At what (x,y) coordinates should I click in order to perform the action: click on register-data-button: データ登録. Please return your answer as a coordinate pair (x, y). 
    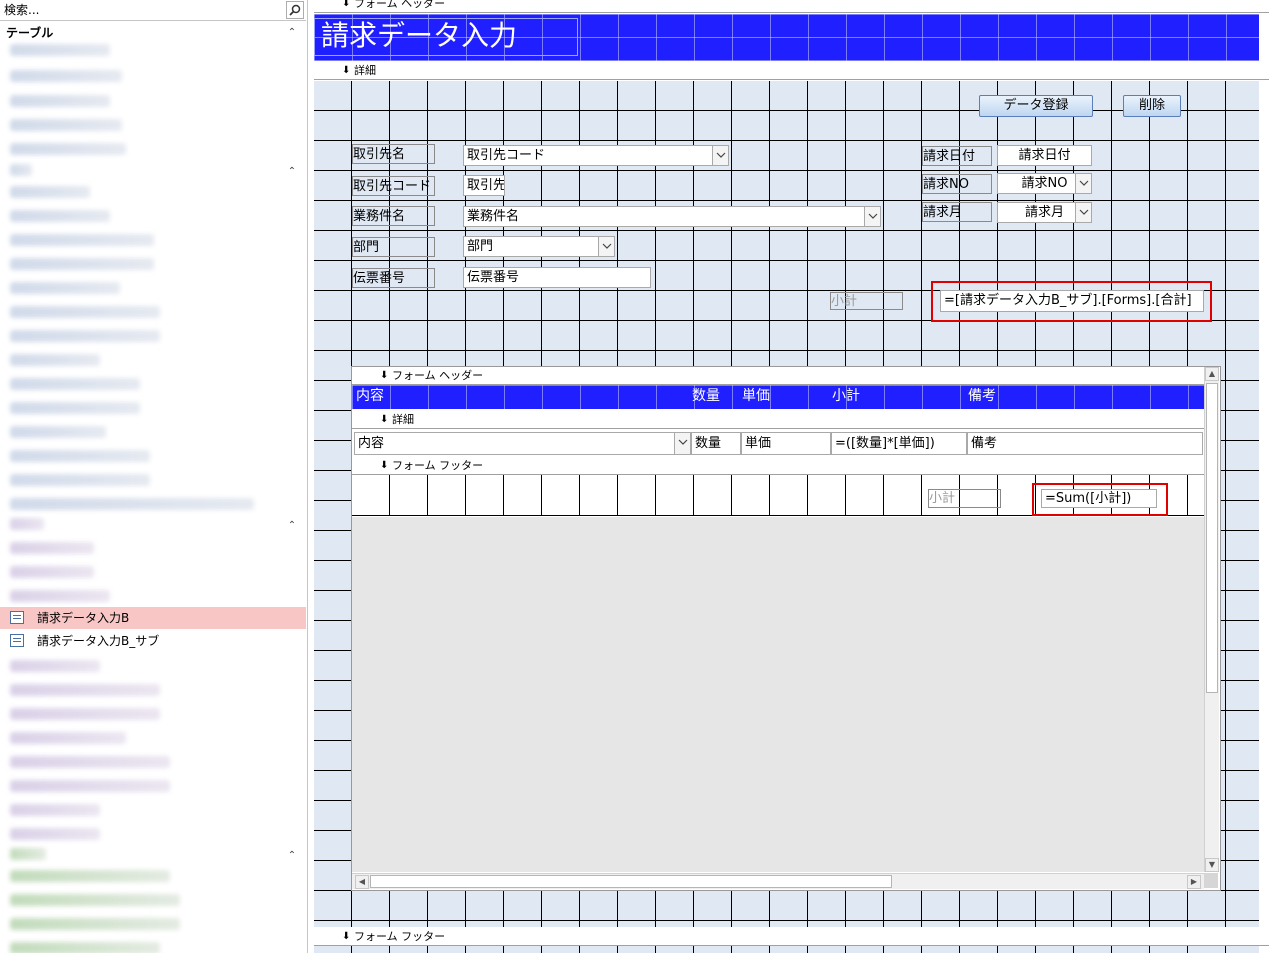
    Looking at the image, I should click on (1036, 106).